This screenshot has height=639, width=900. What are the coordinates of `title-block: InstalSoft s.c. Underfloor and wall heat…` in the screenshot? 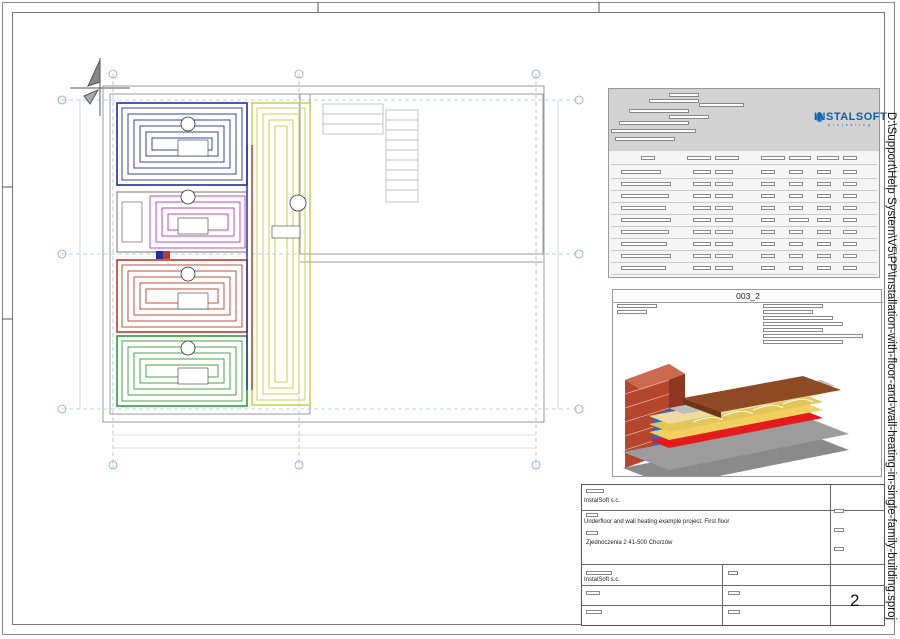 It's located at (733, 555).